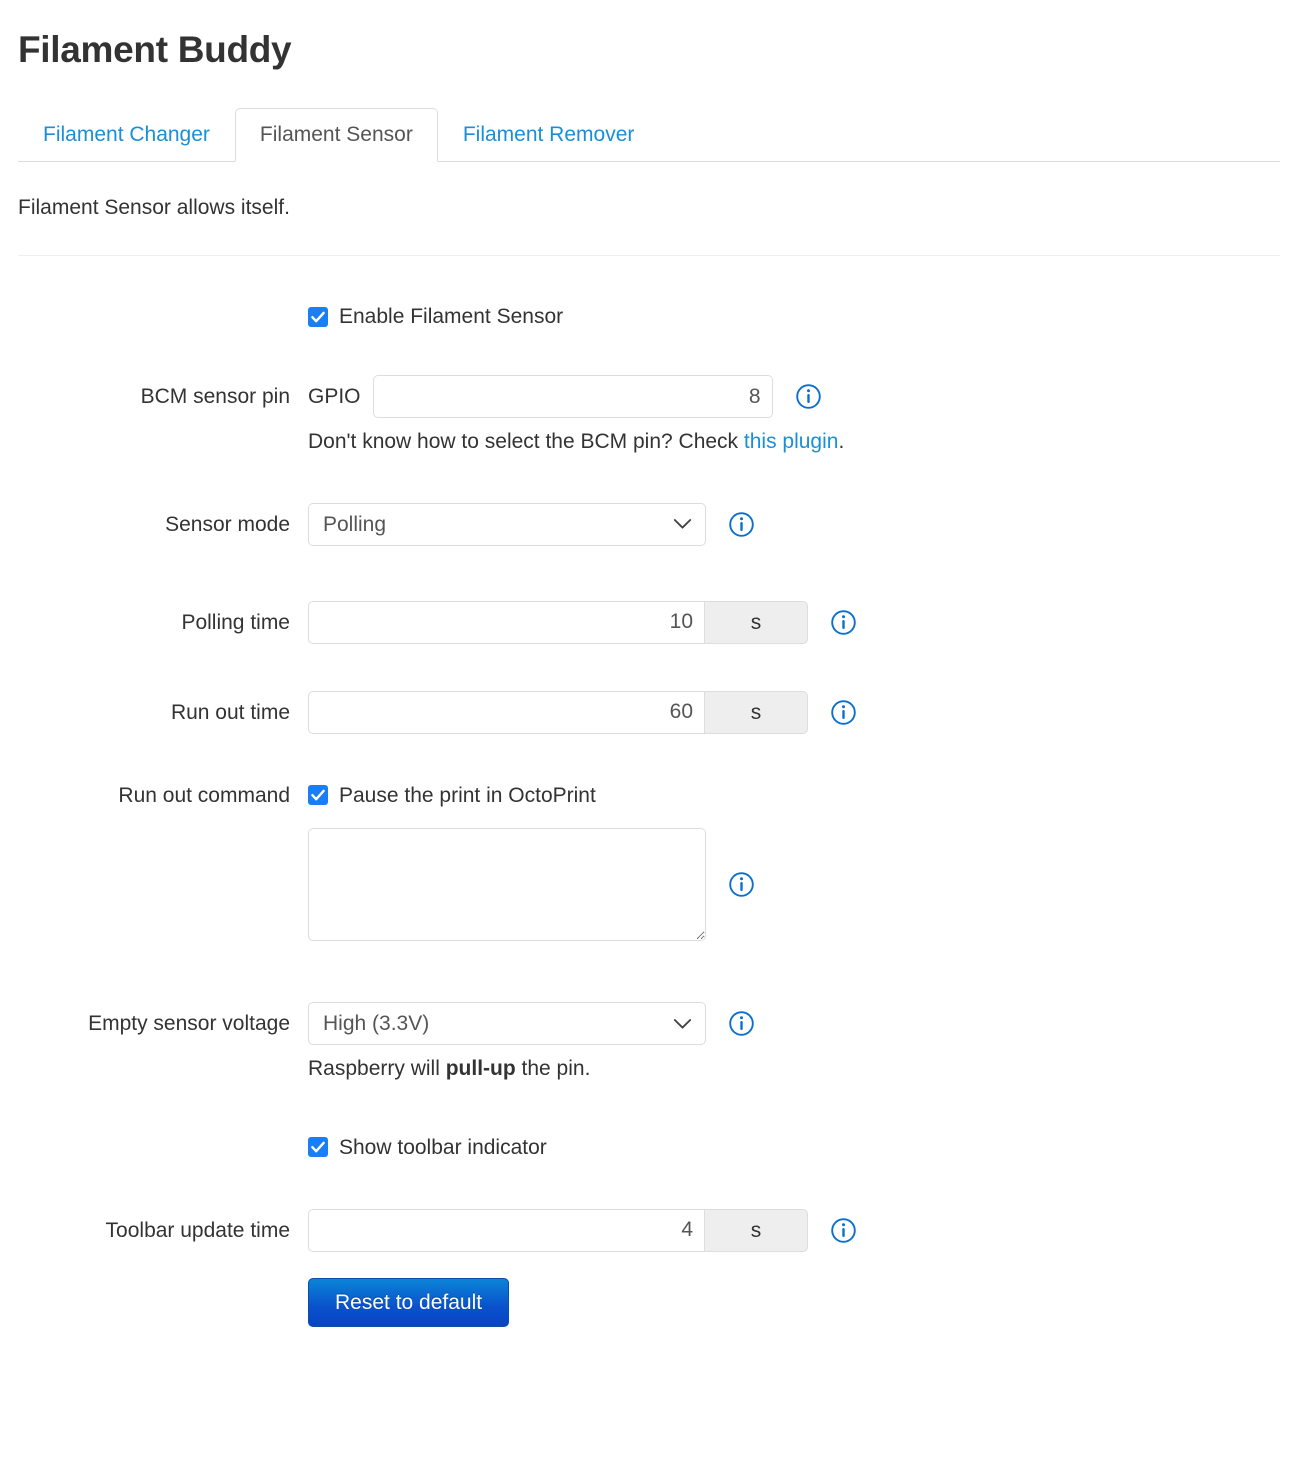  I want to click on empty-sensor-voltage-select: High (3.3V), so click(507, 1024).